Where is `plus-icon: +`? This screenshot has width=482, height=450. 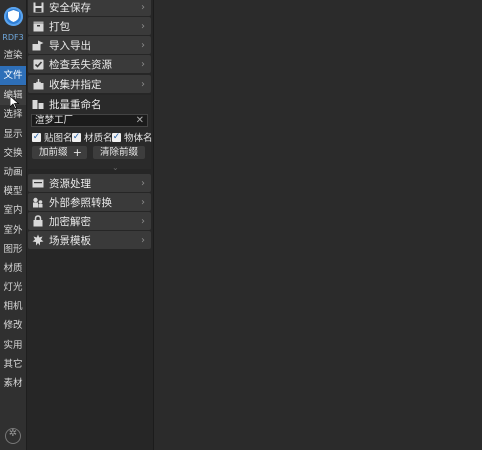 plus-icon: + is located at coordinates (77, 152).